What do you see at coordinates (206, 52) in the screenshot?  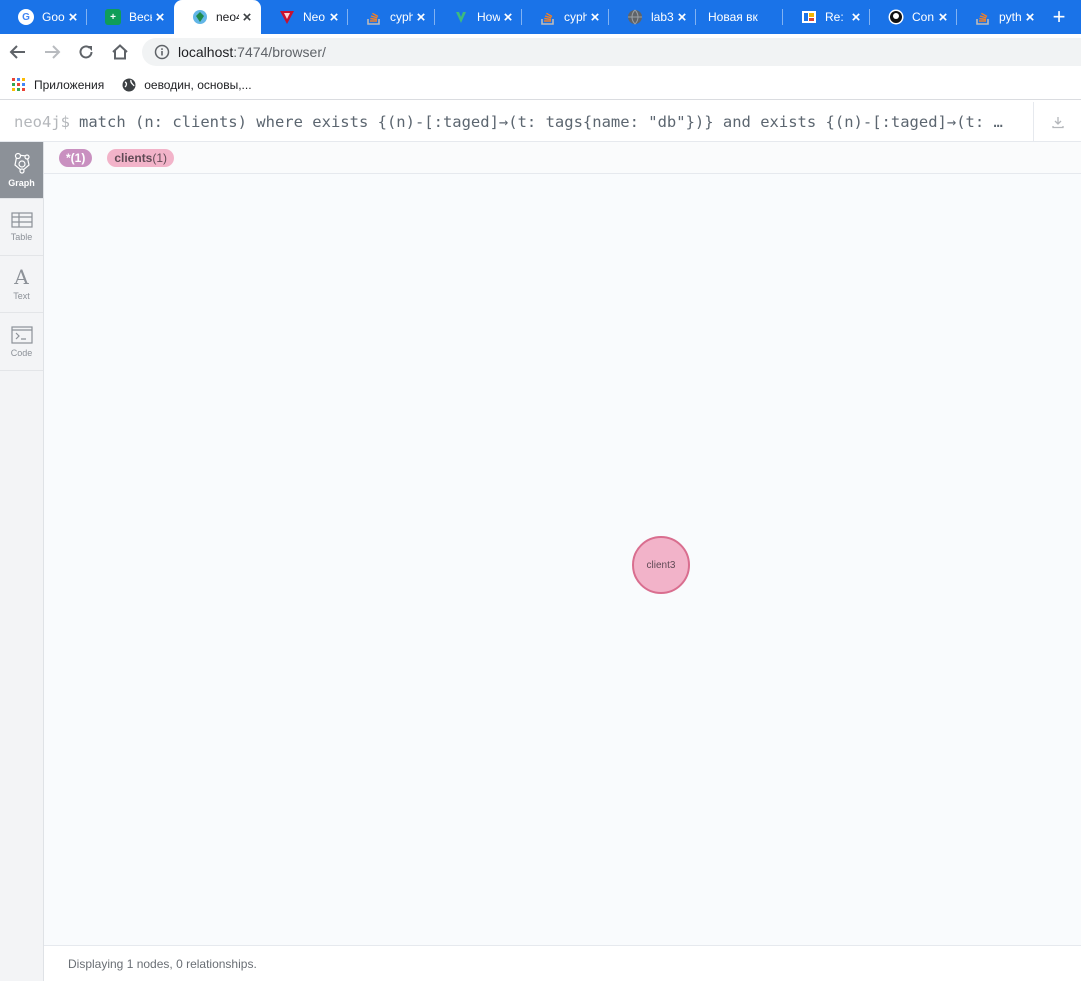 I see `address-host: localhost` at bounding box center [206, 52].